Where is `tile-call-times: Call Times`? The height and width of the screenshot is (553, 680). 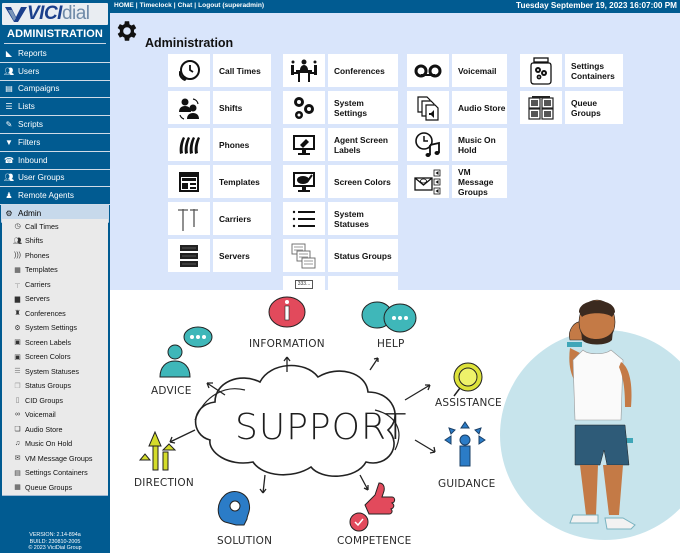 tile-call-times: Call Times is located at coordinates (219, 70).